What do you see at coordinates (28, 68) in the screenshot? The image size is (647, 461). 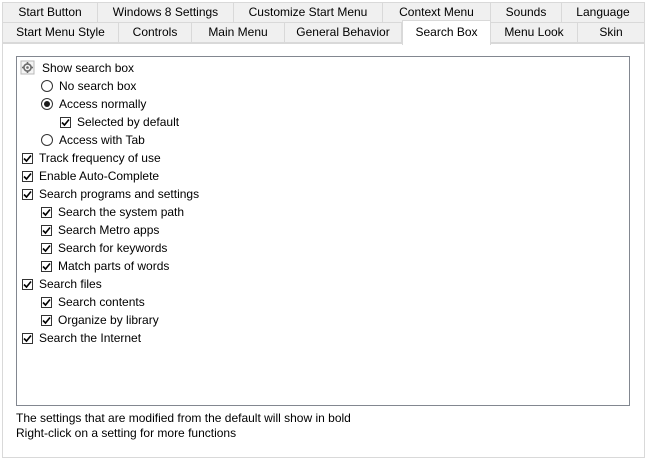 I see `settings-gear-icon` at bounding box center [28, 68].